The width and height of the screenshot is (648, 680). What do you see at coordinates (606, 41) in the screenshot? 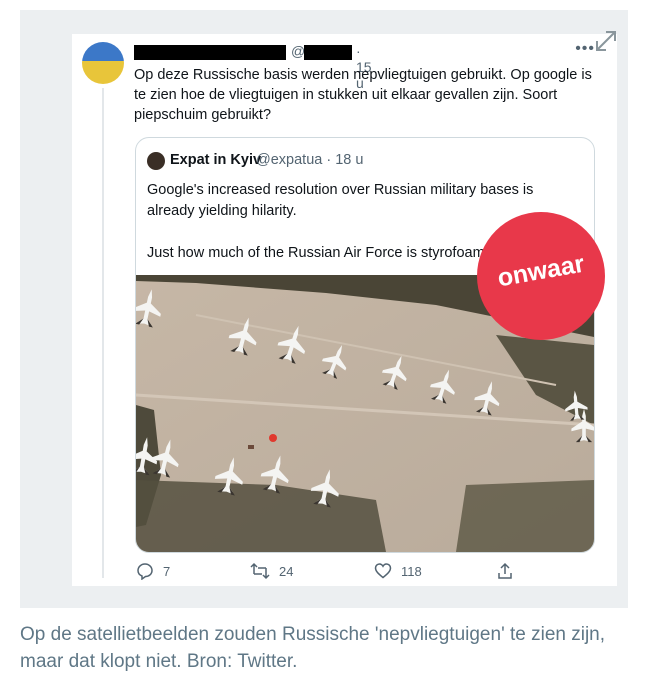
I see `expand-icon` at bounding box center [606, 41].